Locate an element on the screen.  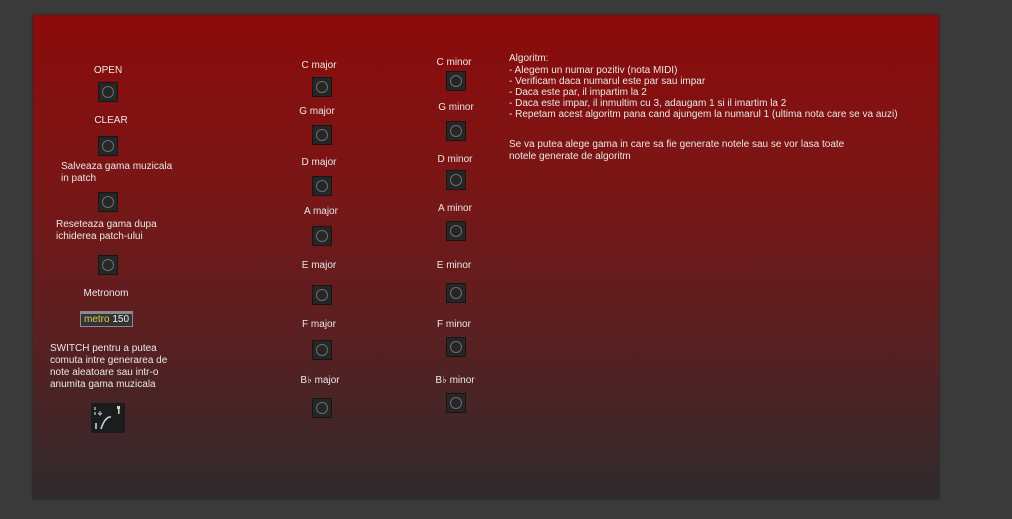
scale-button-c-minor is located at coordinates (456, 81).